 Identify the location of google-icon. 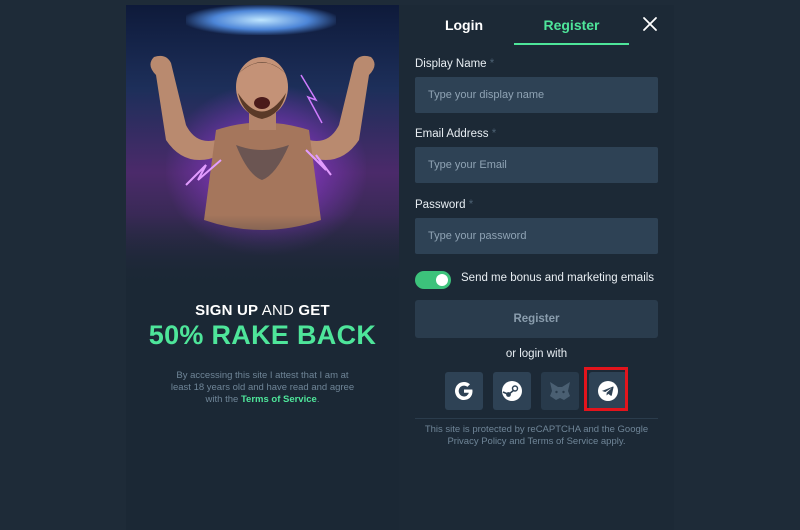
(464, 391).